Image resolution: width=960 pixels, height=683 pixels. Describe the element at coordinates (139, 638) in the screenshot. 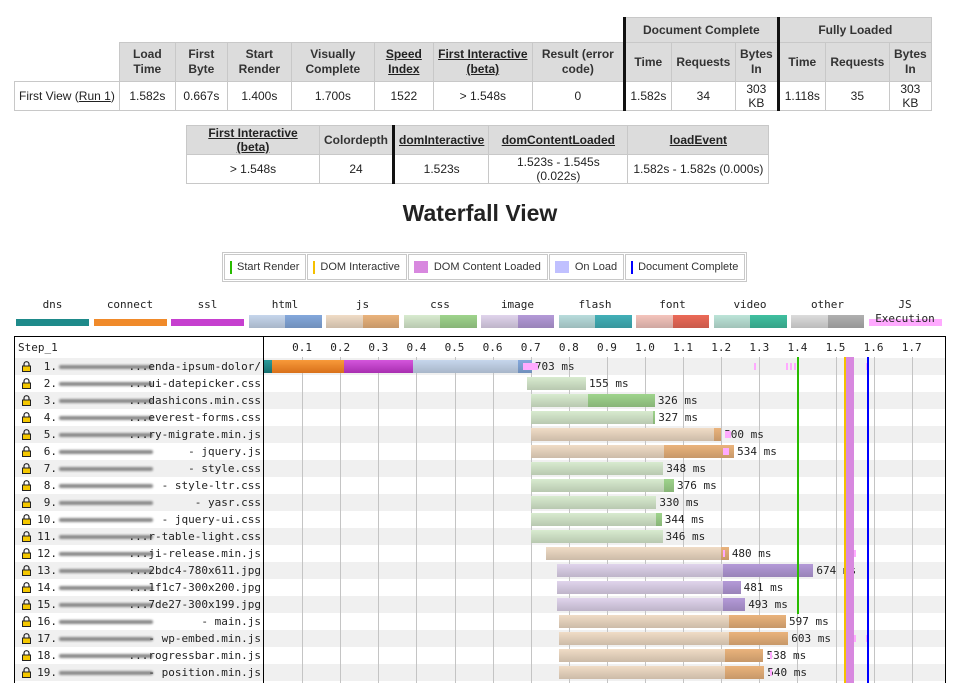

I see `request-item: 17. - wp-embed.min.js` at that location.